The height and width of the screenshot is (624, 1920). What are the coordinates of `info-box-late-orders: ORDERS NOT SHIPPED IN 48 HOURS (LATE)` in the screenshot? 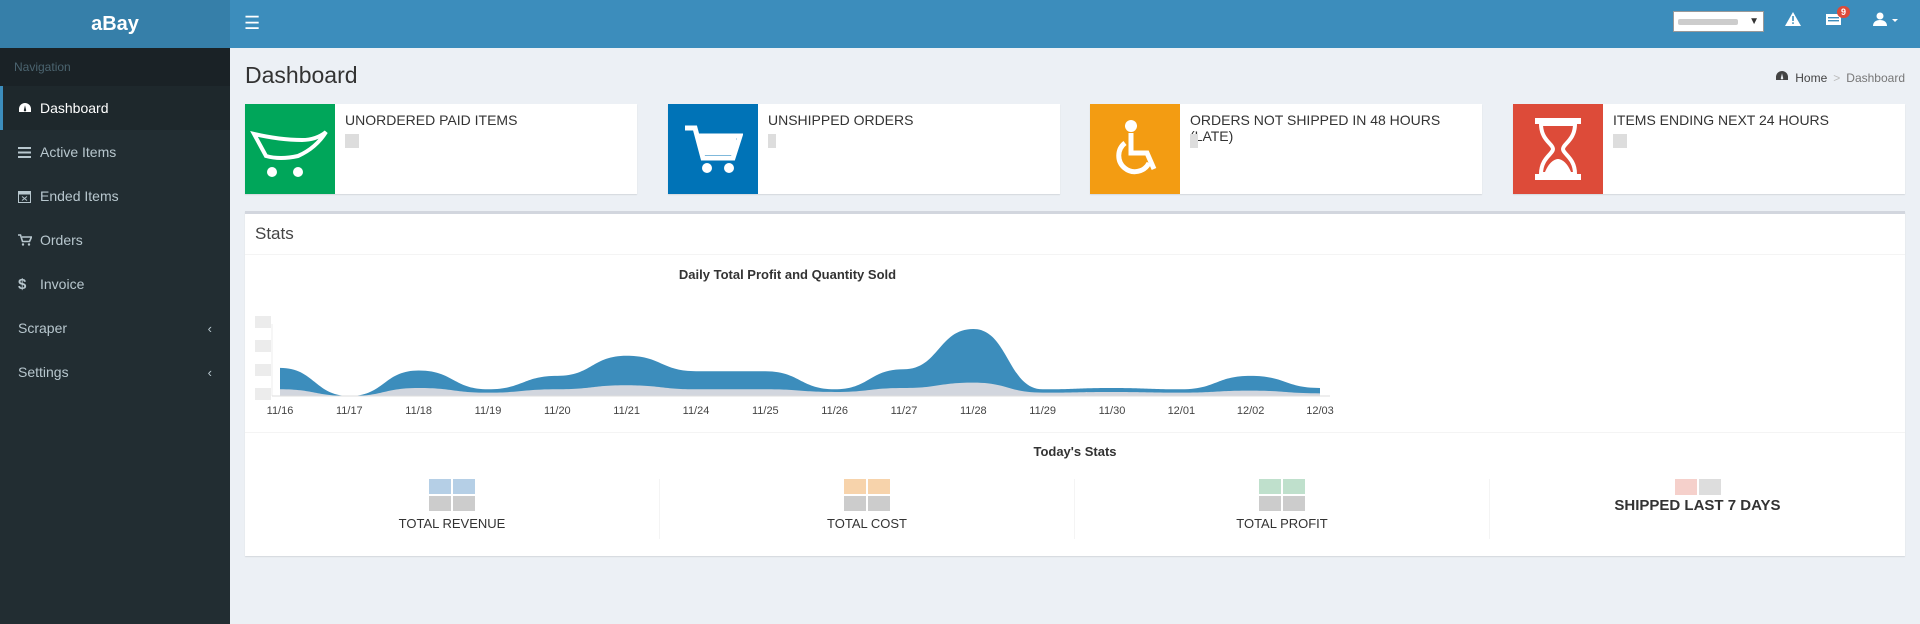 It's located at (1286, 149).